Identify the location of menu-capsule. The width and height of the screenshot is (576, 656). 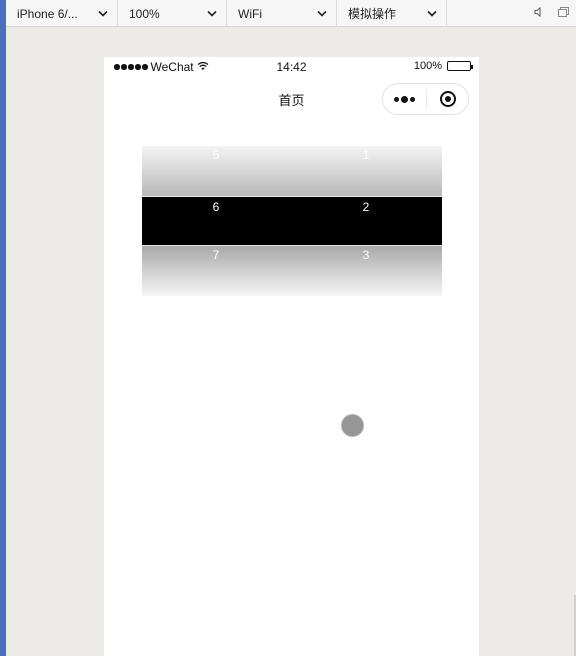
(425, 99).